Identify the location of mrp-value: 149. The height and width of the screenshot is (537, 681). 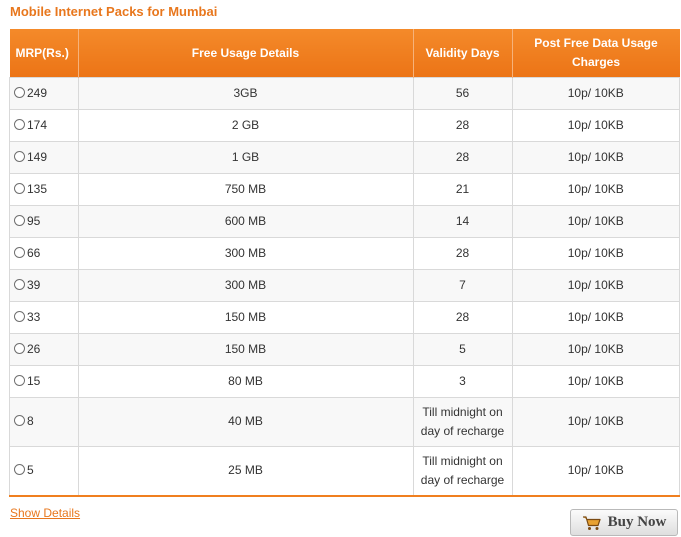
(37, 156).